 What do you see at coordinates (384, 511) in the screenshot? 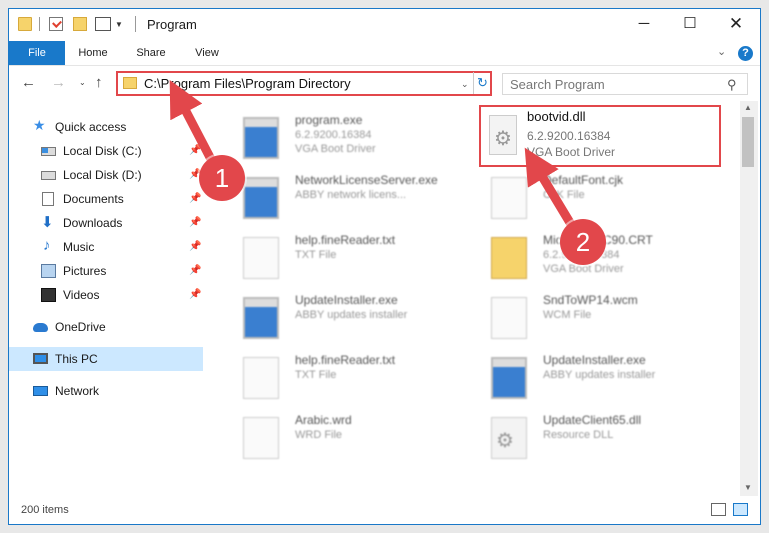
I see `status-bar: 200 items` at bounding box center [384, 511].